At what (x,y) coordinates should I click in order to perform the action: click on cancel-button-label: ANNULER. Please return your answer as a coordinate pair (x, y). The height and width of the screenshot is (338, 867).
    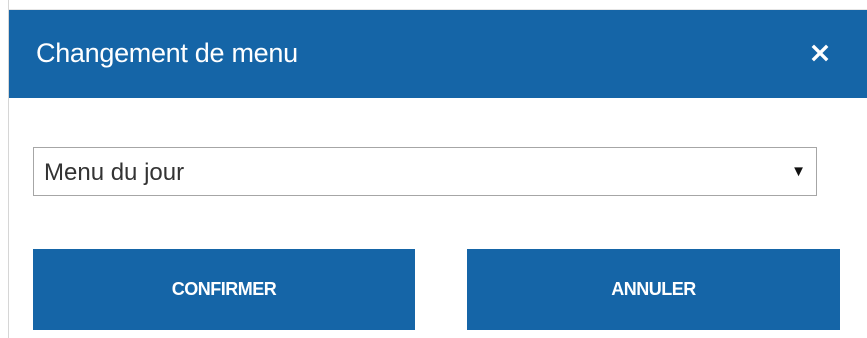
    Looking at the image, I should click on (653, 289).